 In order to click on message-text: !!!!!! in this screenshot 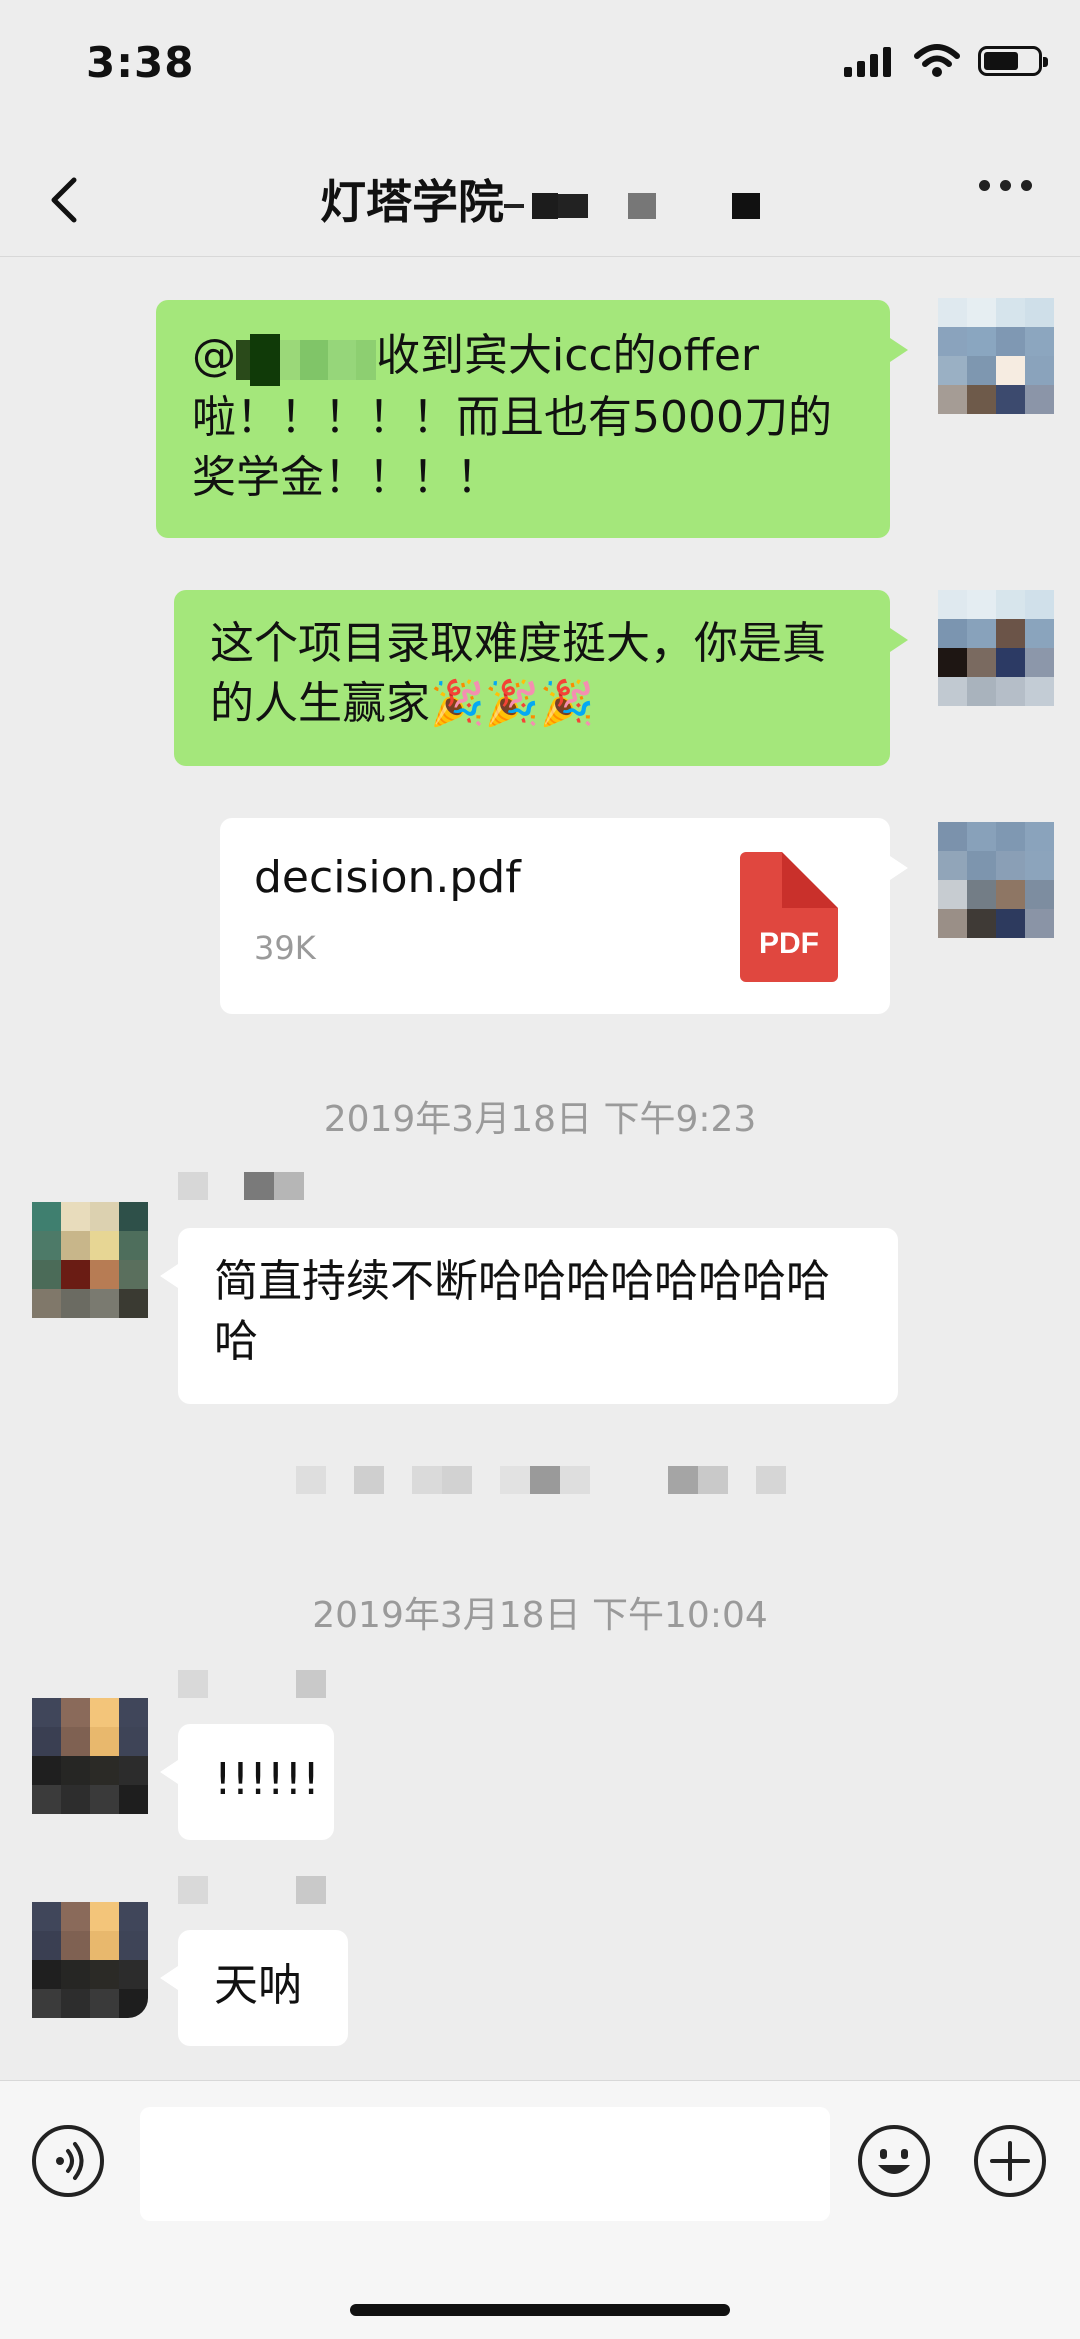, I will do `click(267, 1779)`.